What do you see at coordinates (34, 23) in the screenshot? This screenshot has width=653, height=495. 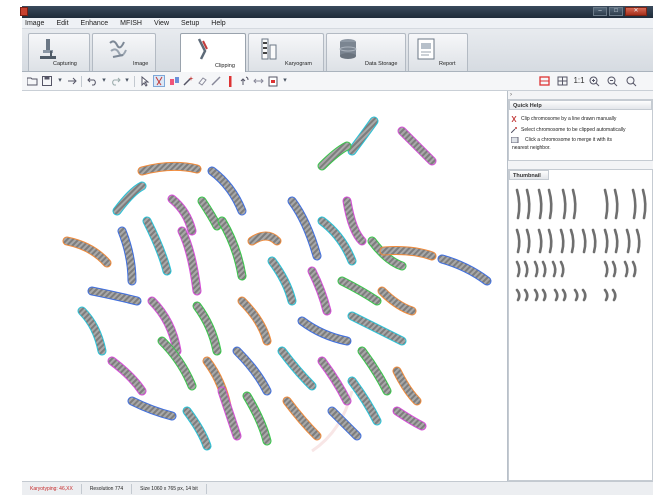 I see `menu-item-image: Image` at bounding box center [34, 23].